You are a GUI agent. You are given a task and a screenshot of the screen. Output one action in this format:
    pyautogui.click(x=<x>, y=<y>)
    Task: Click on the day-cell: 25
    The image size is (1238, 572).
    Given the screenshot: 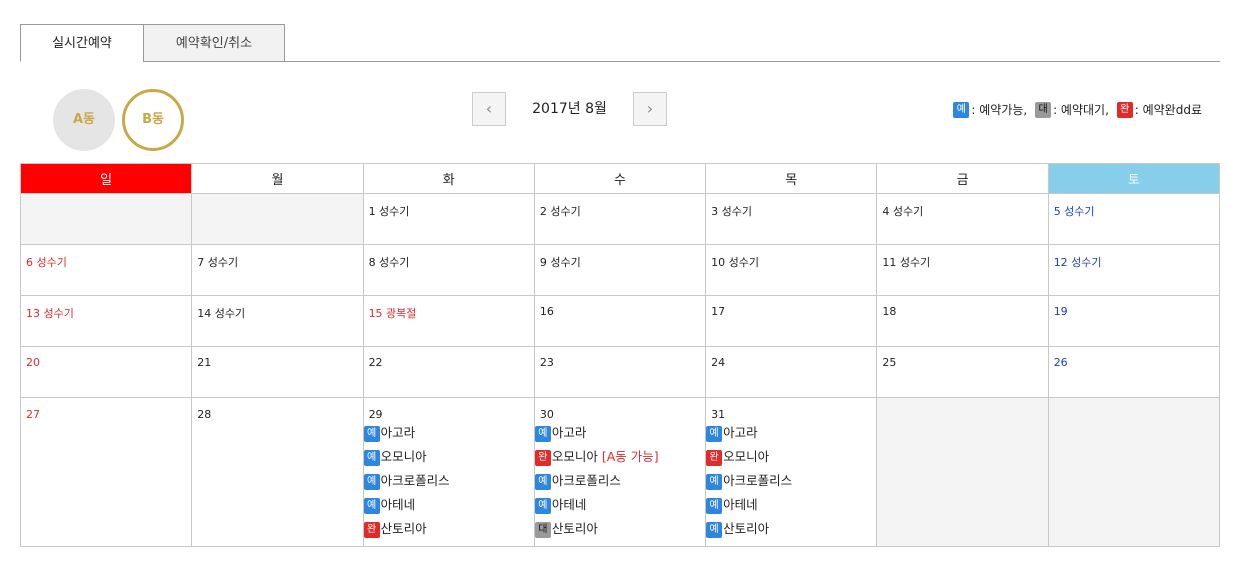 What is the action you would take?
    pyautogui.click(x=962, y=372)
    